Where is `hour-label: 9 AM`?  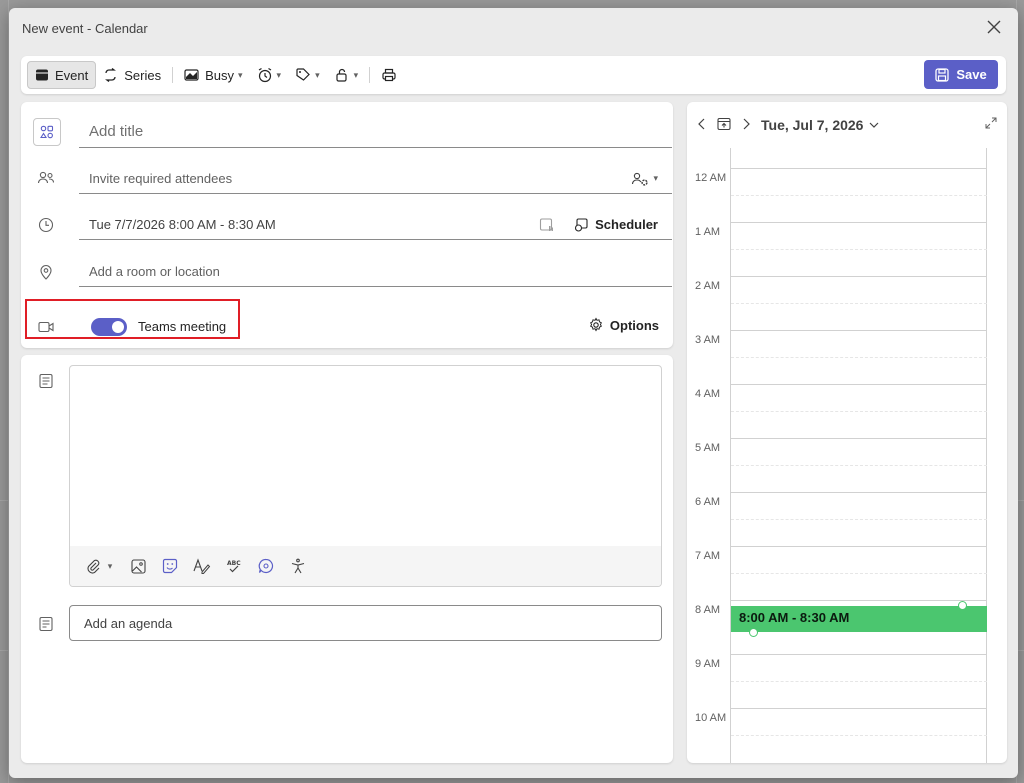 hour-label: 9 AM is located at coordinates (708, 664).